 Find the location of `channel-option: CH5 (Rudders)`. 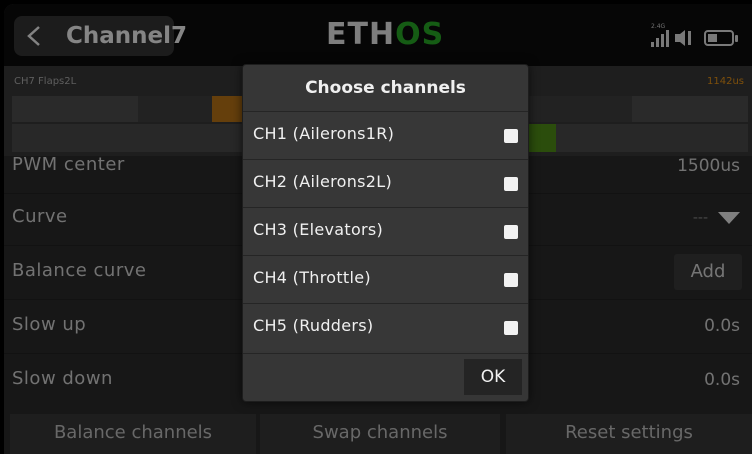

channel-option: CH5 (Rudders) is located at coordinates (385, 327).